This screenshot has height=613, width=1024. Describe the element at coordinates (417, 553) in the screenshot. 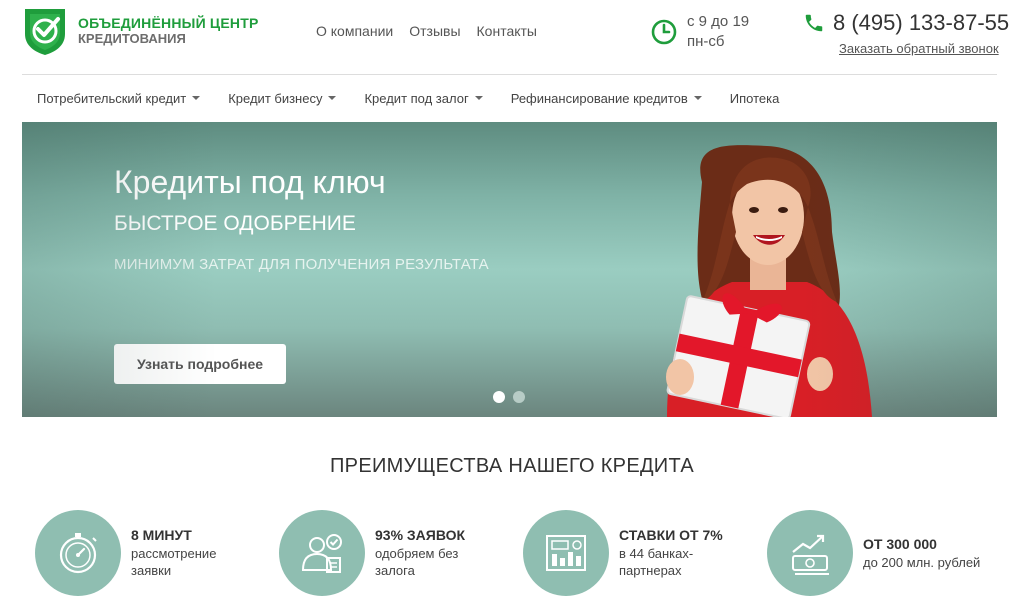

I see `advantage-line: одобряем без` at that location.